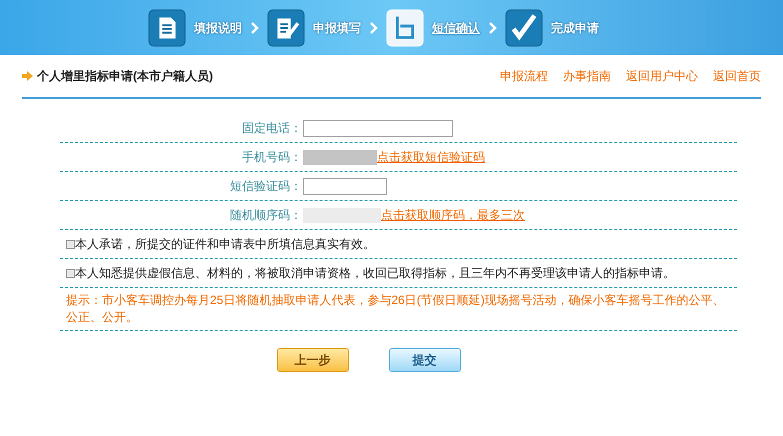  Describe the element at coordinates (575, 28) in the screenshot. I see `step-label: 完成申请` at that location.